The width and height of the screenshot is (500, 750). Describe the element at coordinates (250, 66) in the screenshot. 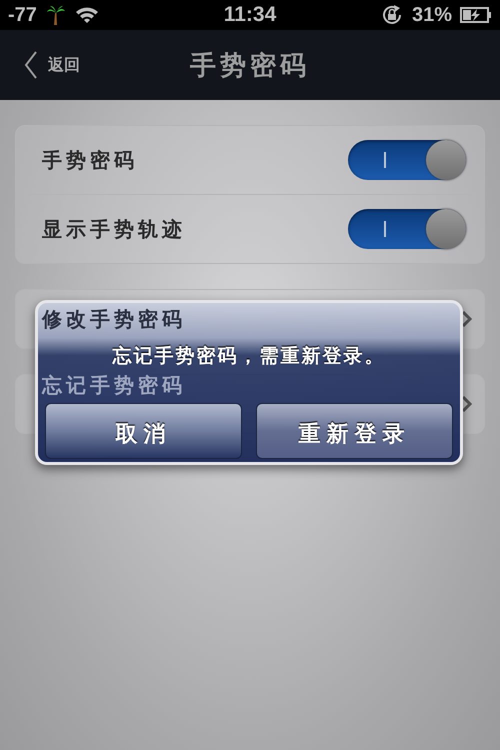

I see `page-title: 手势密码` at that location.